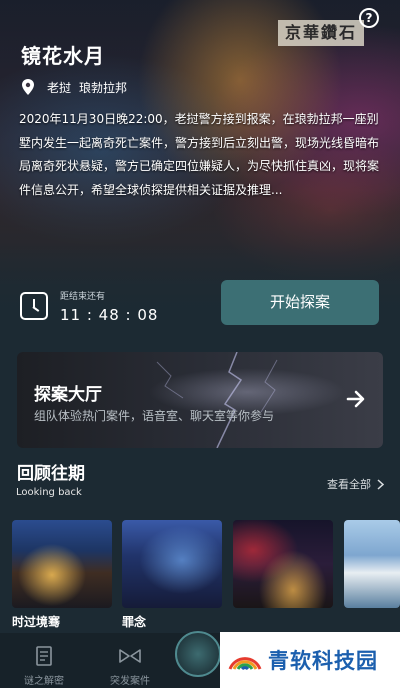 This screenshot has width=400, height=688. I want to click on lightning-decoration, so click(217, 400).